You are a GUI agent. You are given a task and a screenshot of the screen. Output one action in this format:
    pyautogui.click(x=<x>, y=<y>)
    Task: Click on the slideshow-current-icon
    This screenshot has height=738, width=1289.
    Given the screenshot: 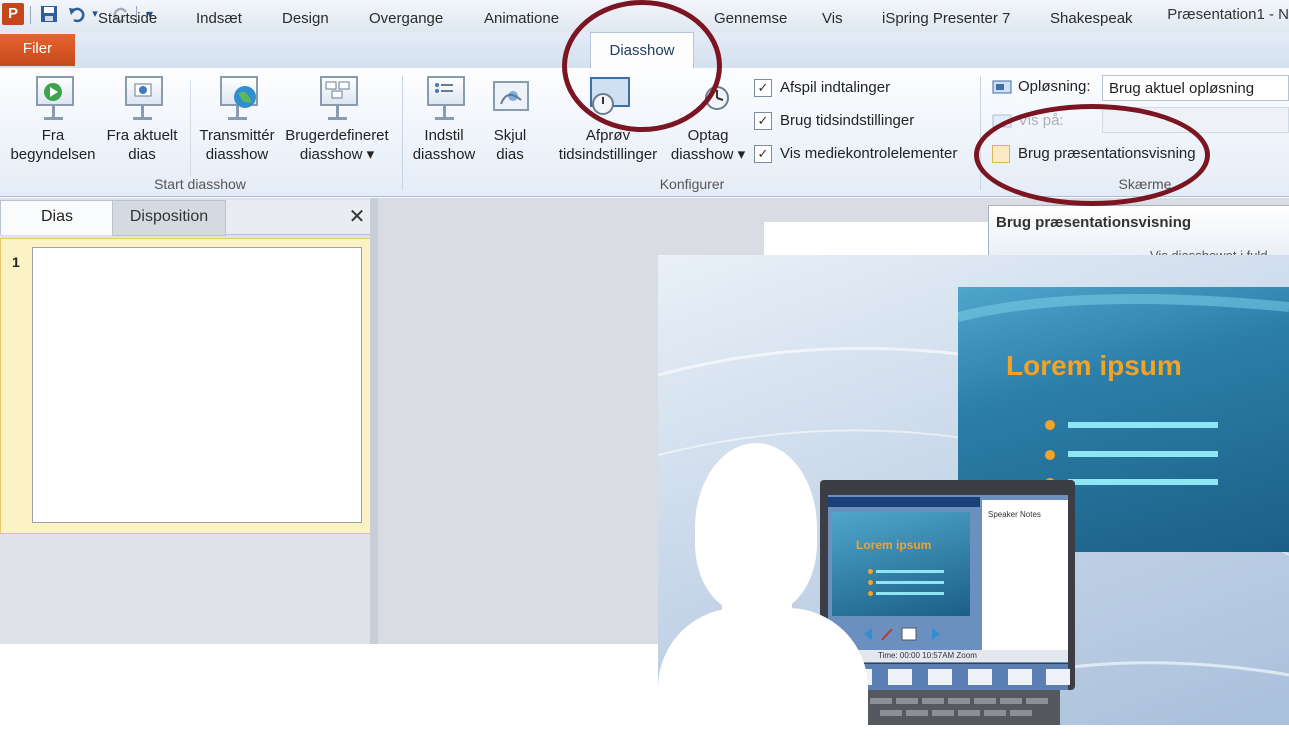 What is the action you would take?
    pyautogui.click(x=142, y=97)
    